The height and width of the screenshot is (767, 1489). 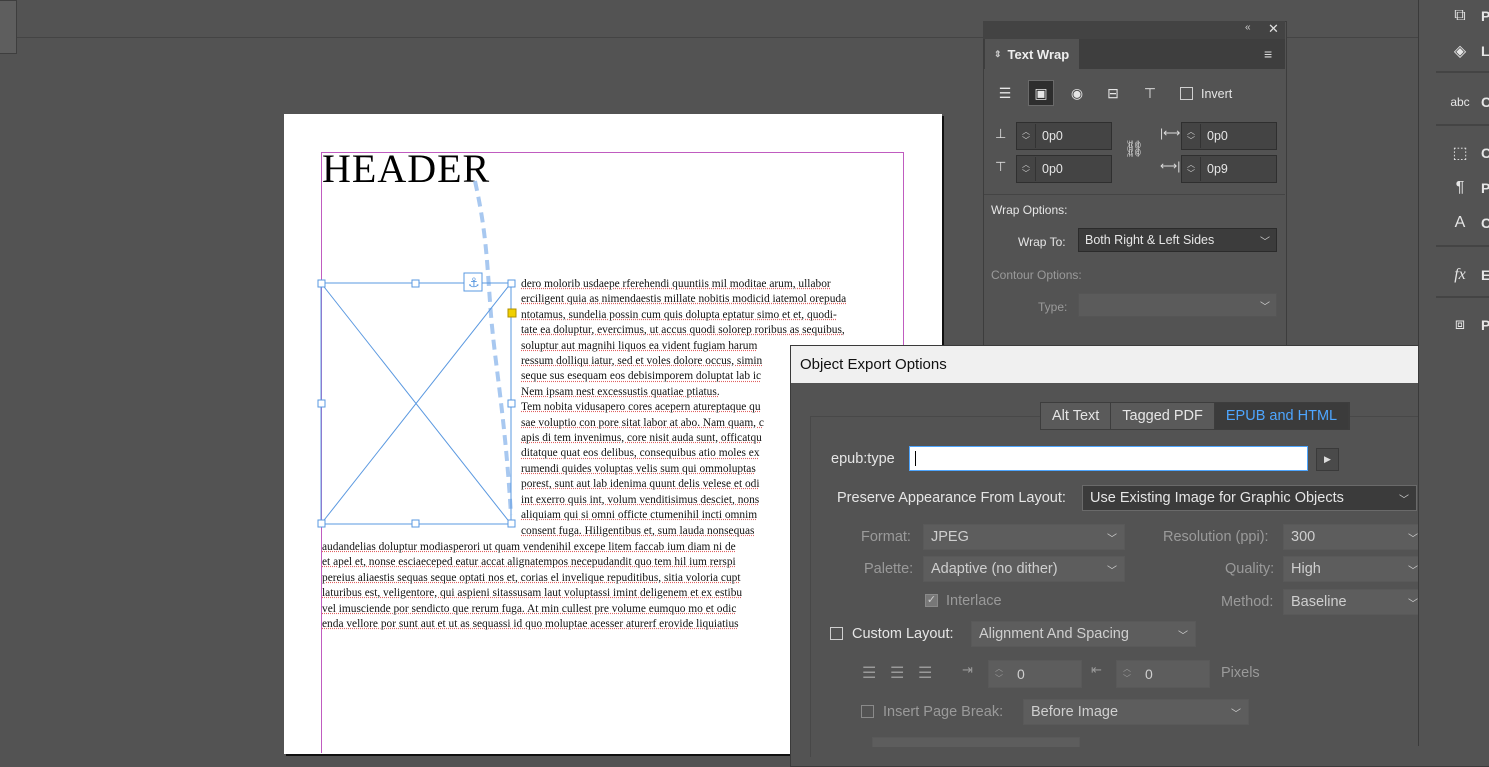 I want to click on close-icon: ✕, so click(x=1273, y=29).